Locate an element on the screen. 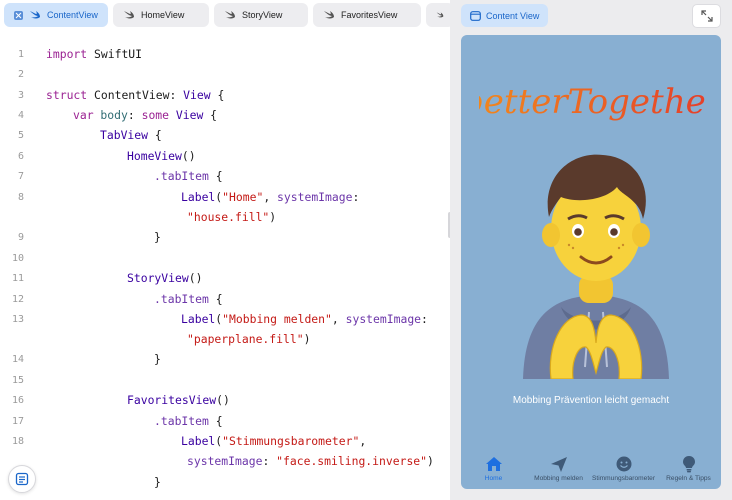  app-tab-label: Stimmungsbarometer is located at coordinates (623, 478).